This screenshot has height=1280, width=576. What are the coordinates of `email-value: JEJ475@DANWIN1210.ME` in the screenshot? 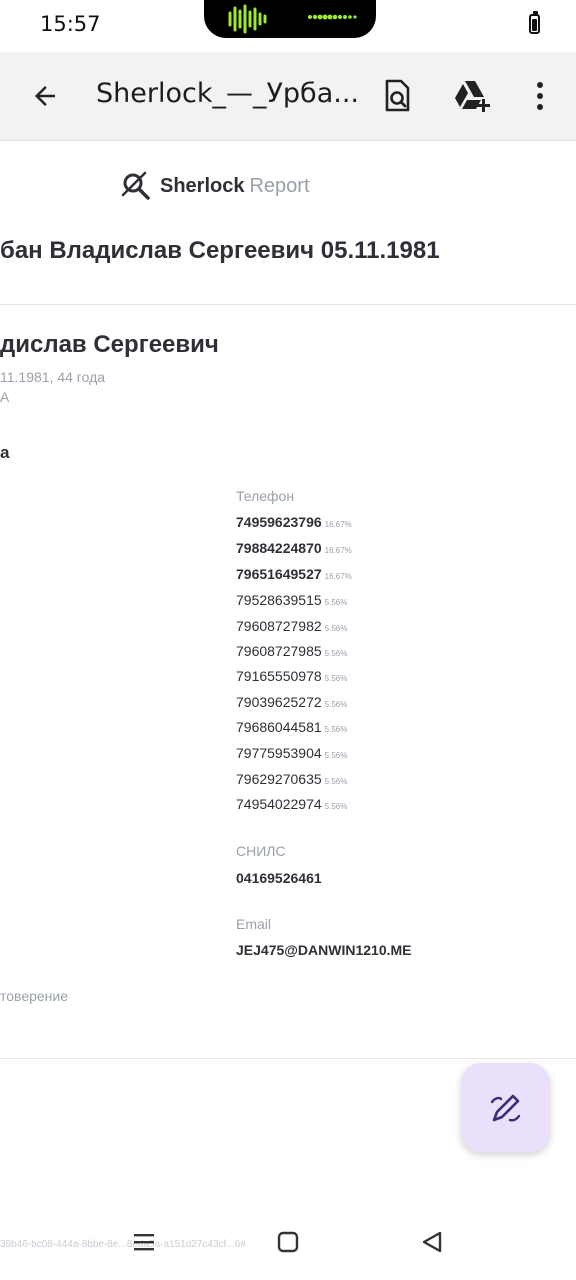 It's located at (324, 950).